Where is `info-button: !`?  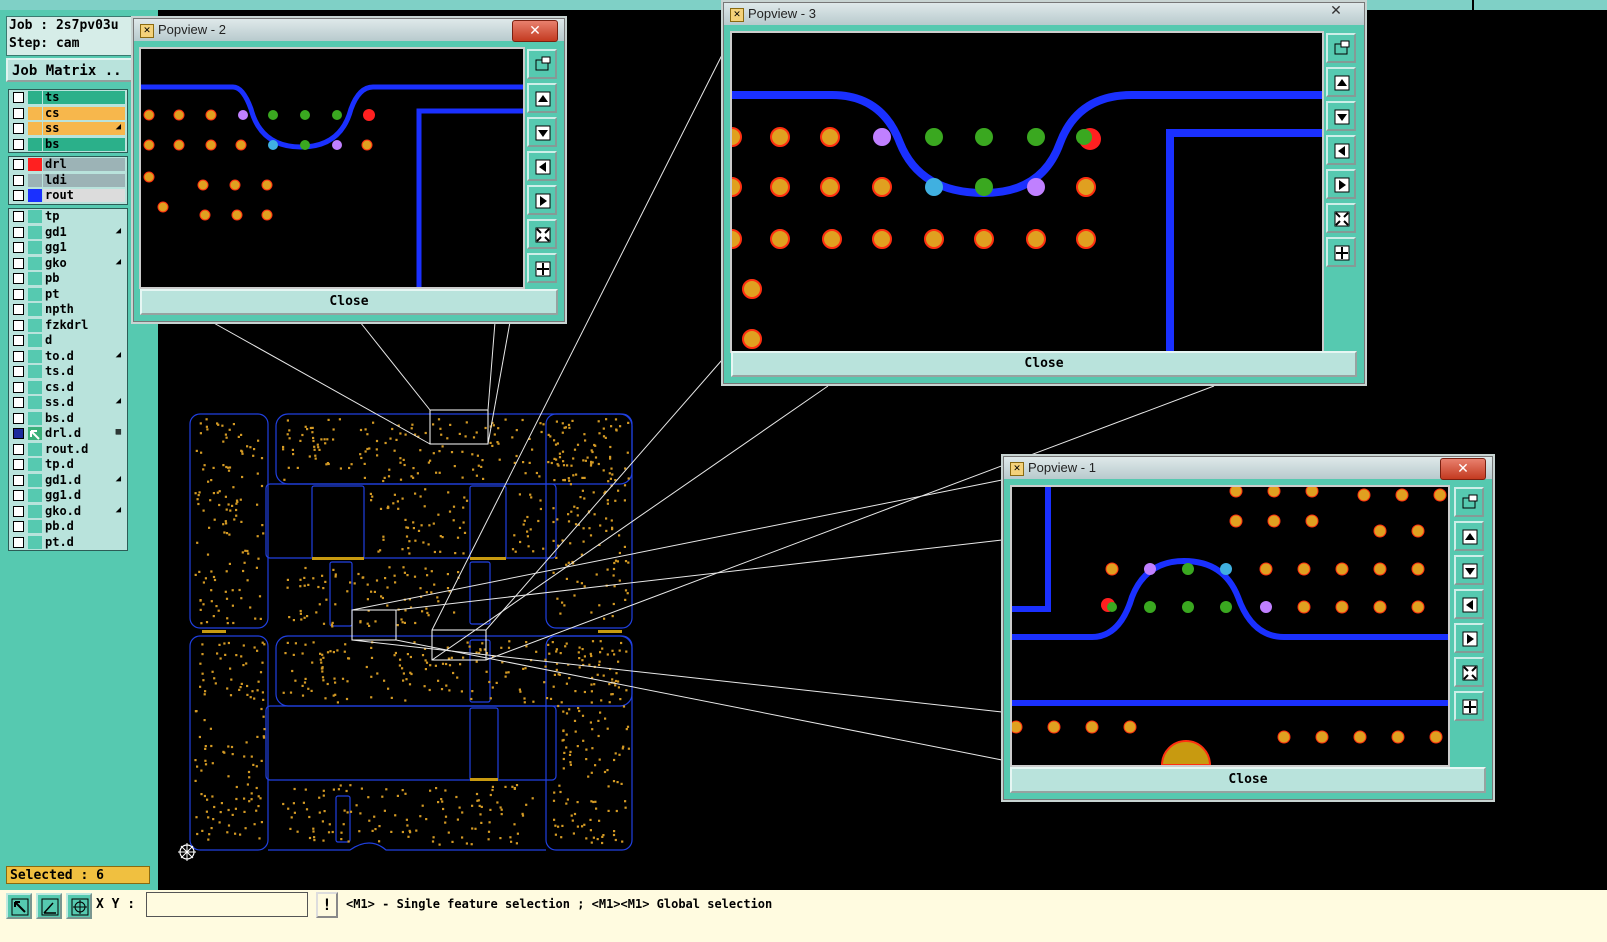 info-button: ! is located at coordinates (327, 905).